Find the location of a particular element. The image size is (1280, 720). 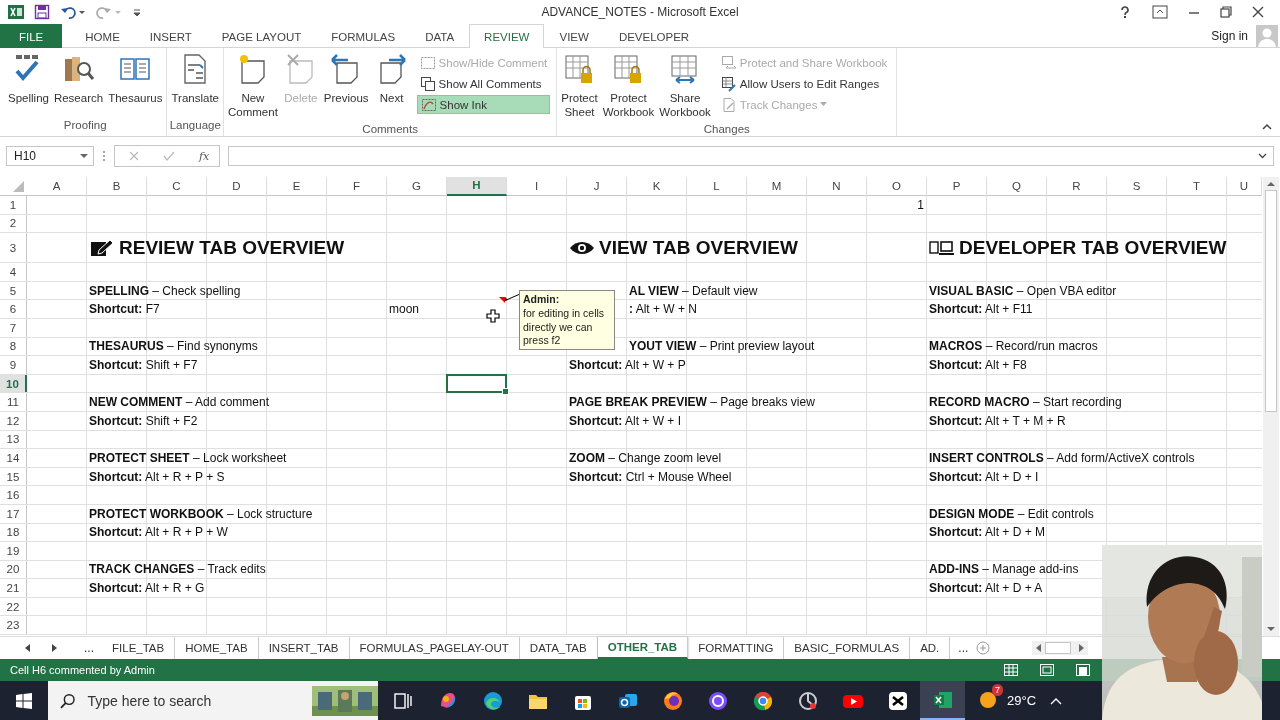

vertical-scrollbar is located at coordinates (1271, 406).